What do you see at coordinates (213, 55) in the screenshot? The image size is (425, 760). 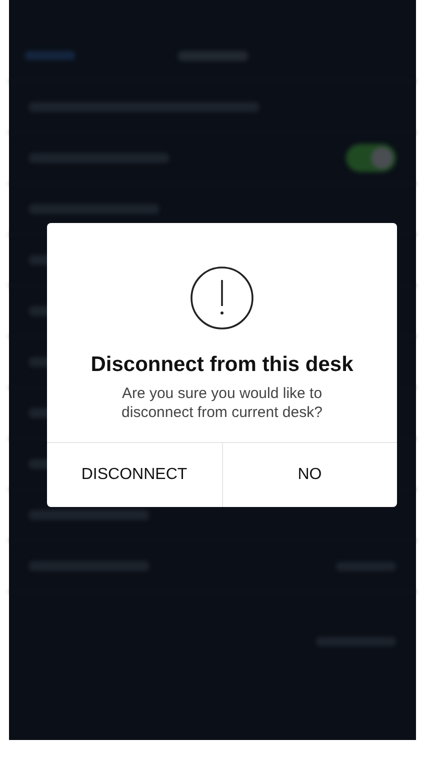 I see `title-blurred` at bounding box center [213, 55].